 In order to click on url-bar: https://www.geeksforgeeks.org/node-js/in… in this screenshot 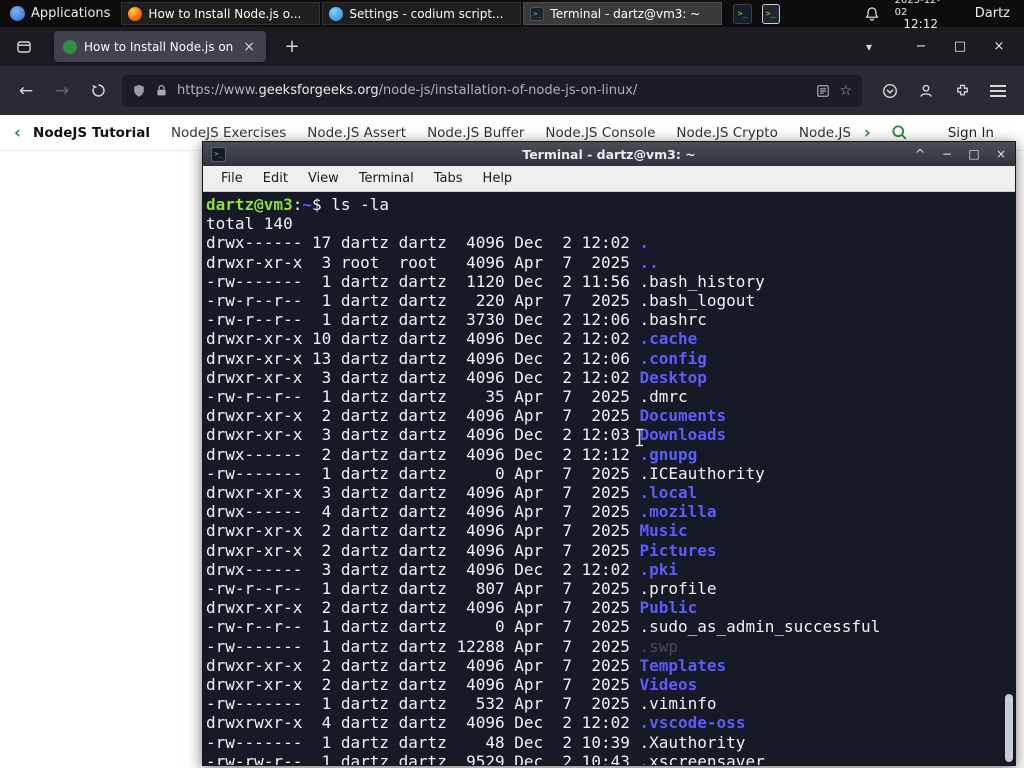, I will do `click(492, 90)`.